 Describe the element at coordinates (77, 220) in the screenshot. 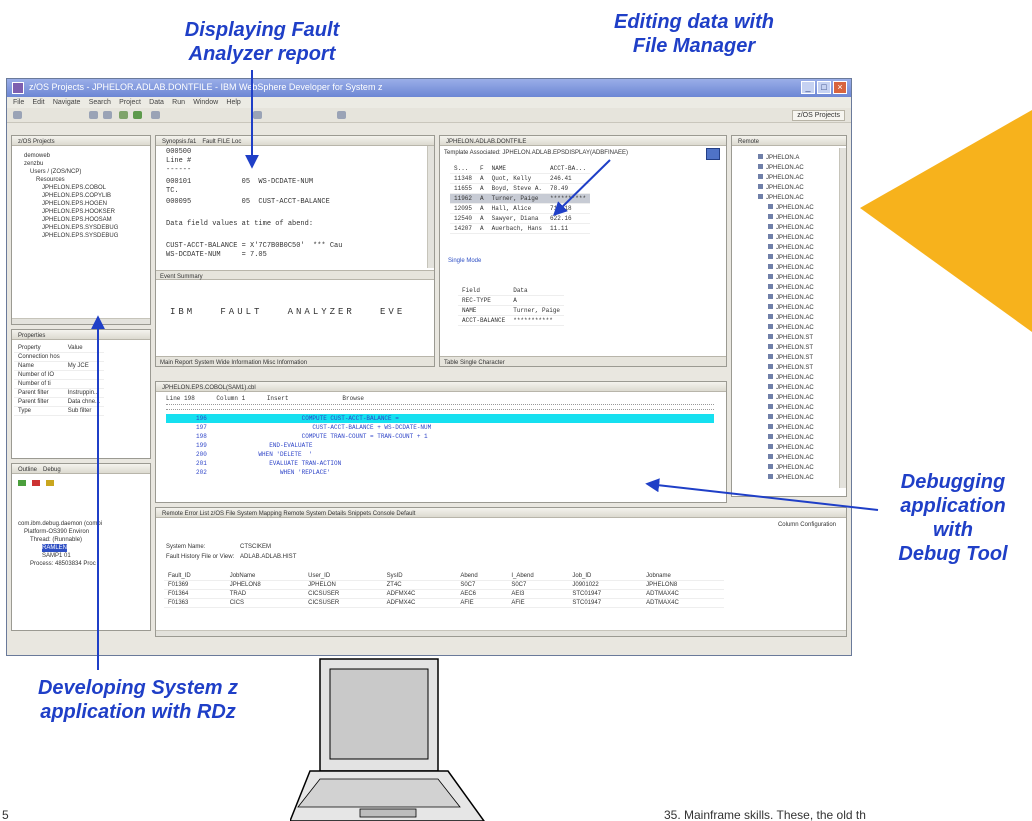

I see `tree-item: JPHELON.EPS.HOOSAM` at that location.